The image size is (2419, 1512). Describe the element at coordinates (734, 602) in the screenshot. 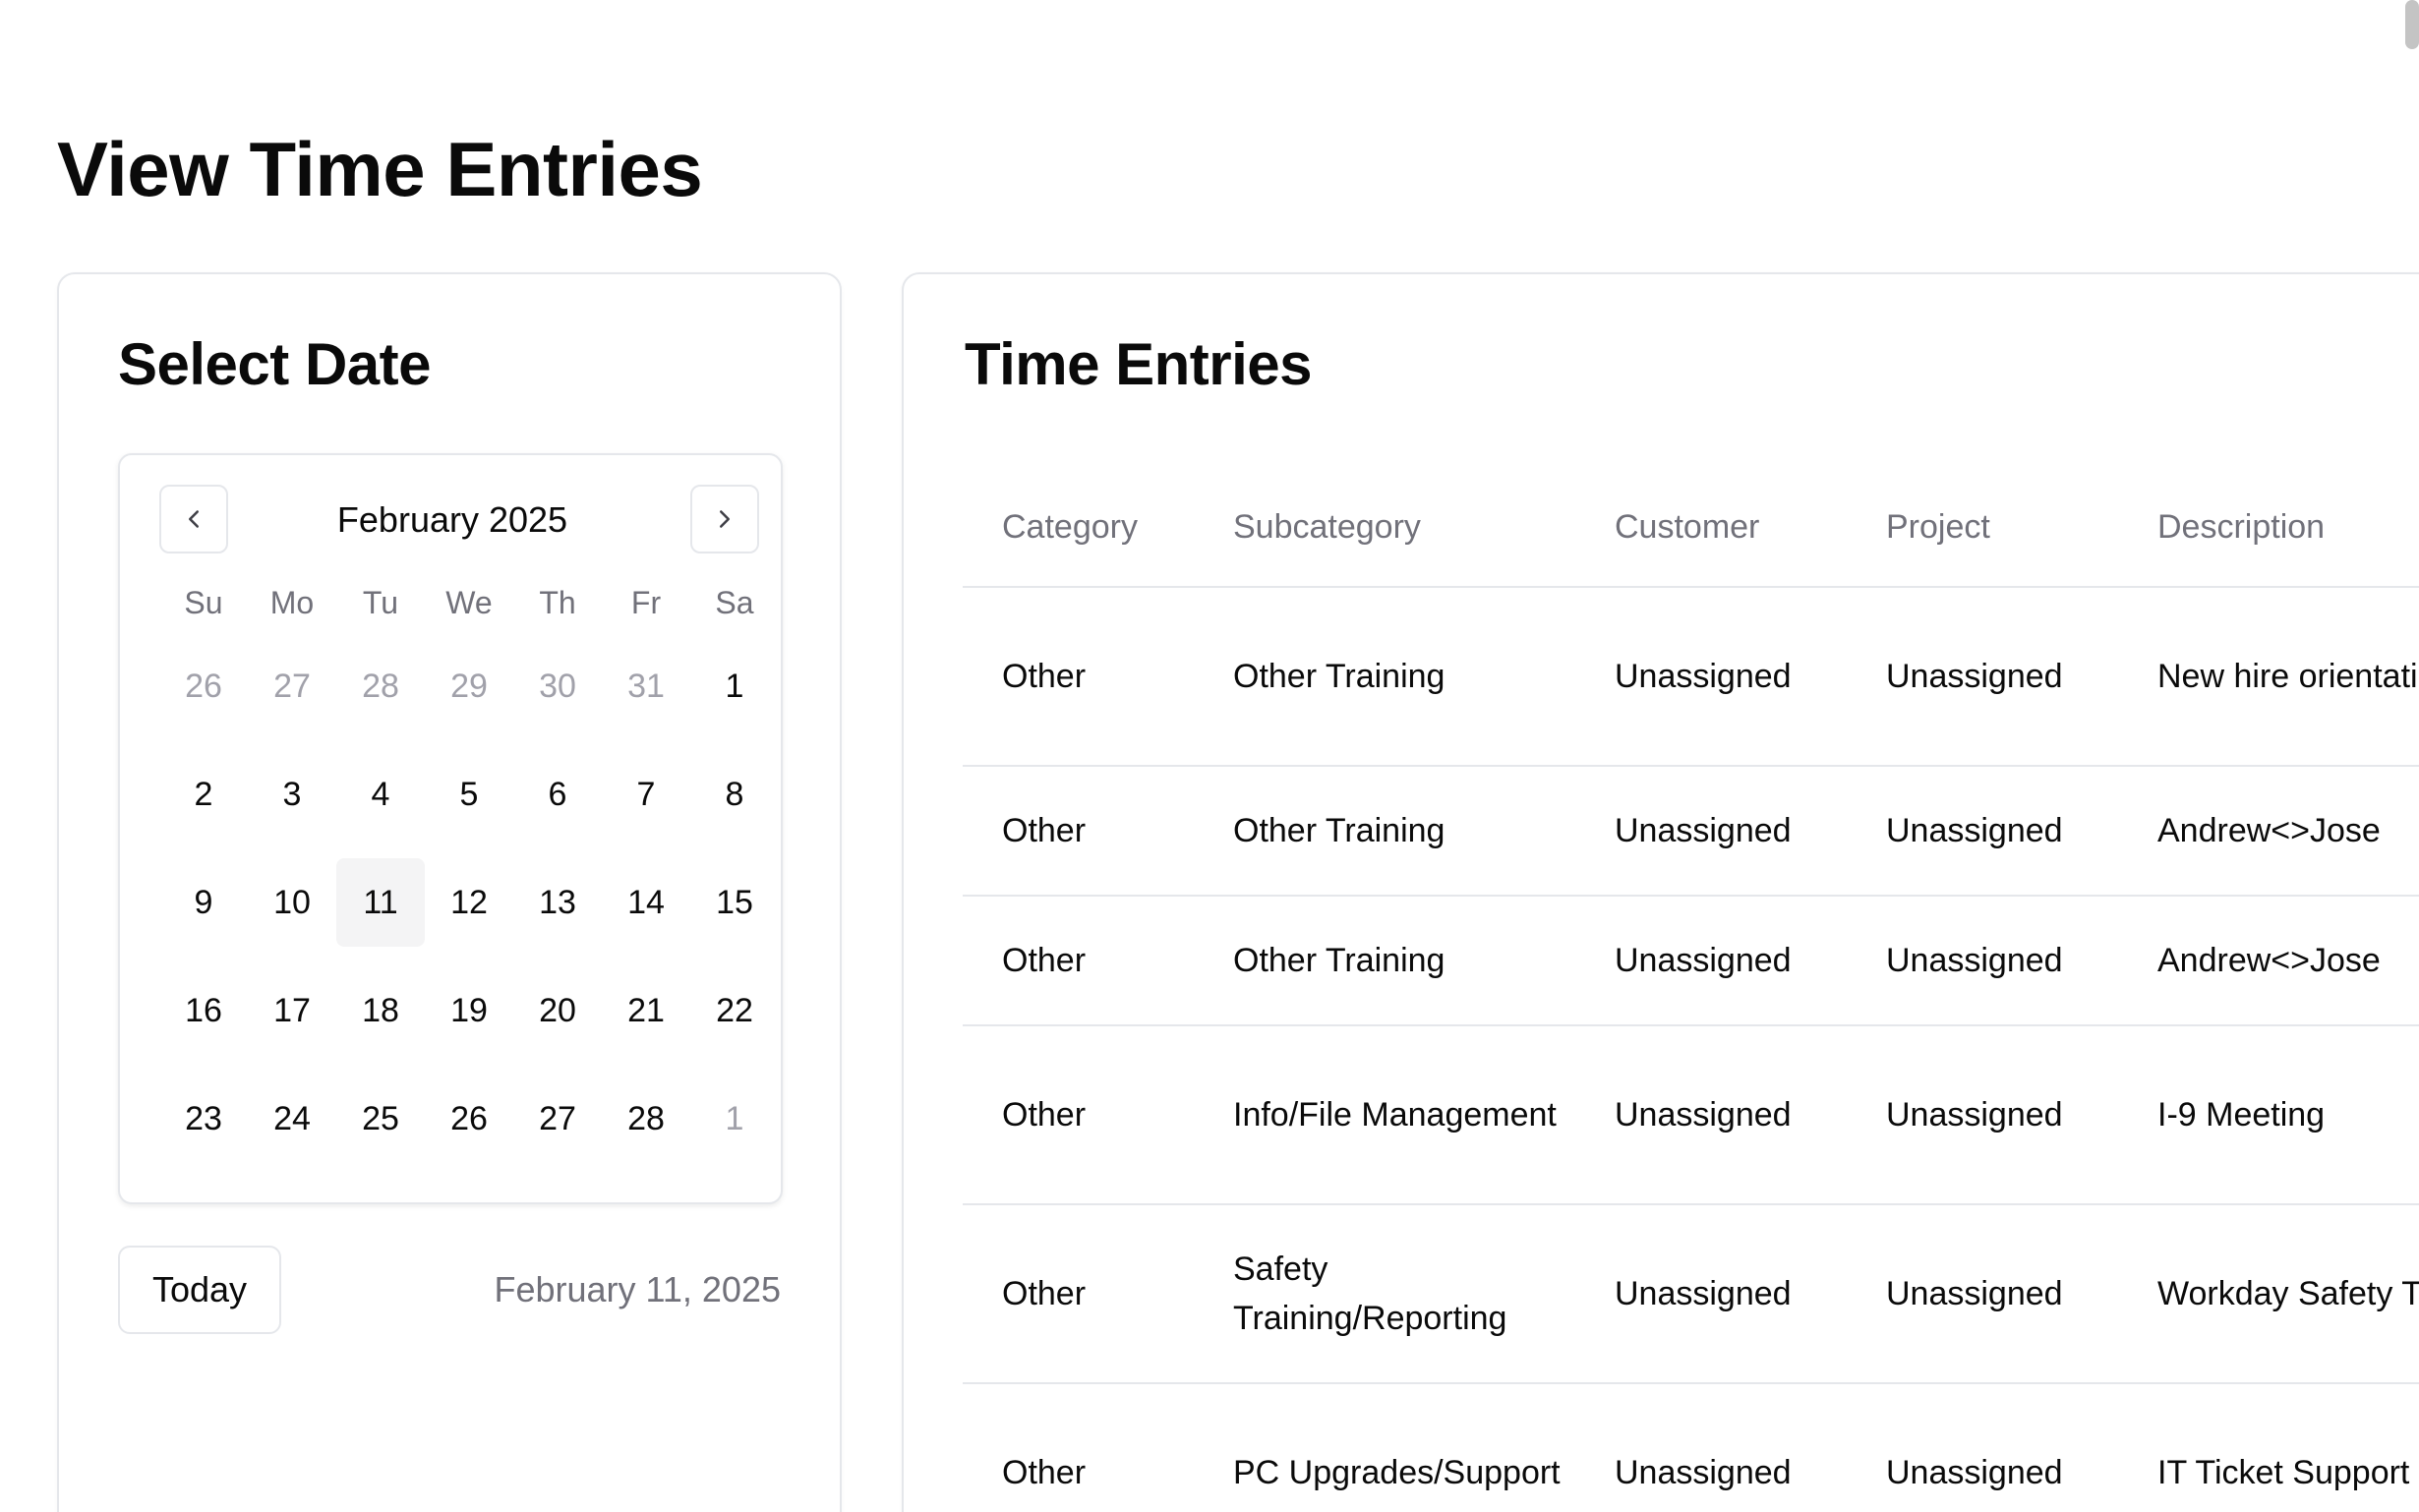

I see `weekday-label: Sa` at that location.